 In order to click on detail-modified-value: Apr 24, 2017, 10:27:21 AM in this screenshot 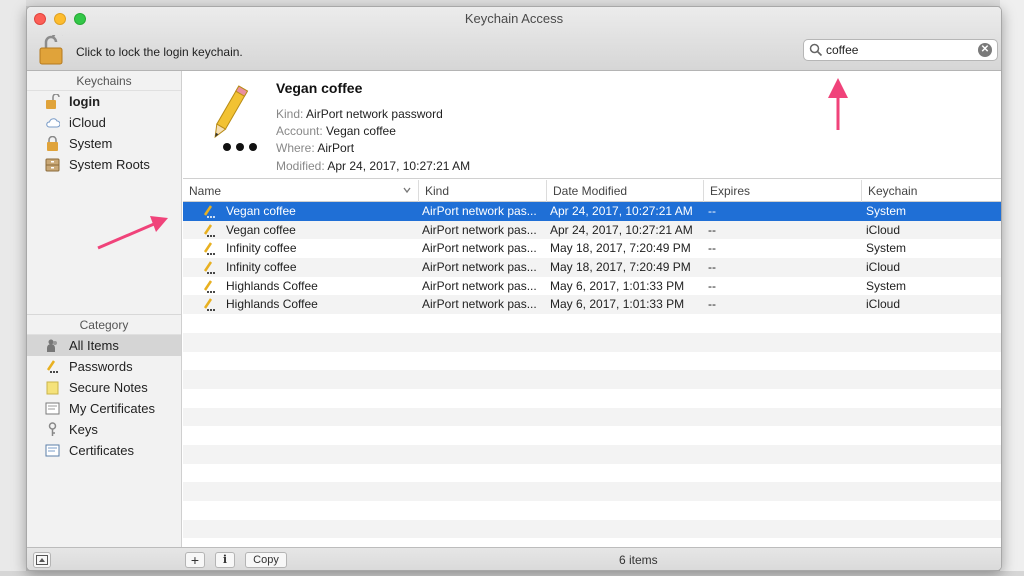, I will do `click(399, 166)`.